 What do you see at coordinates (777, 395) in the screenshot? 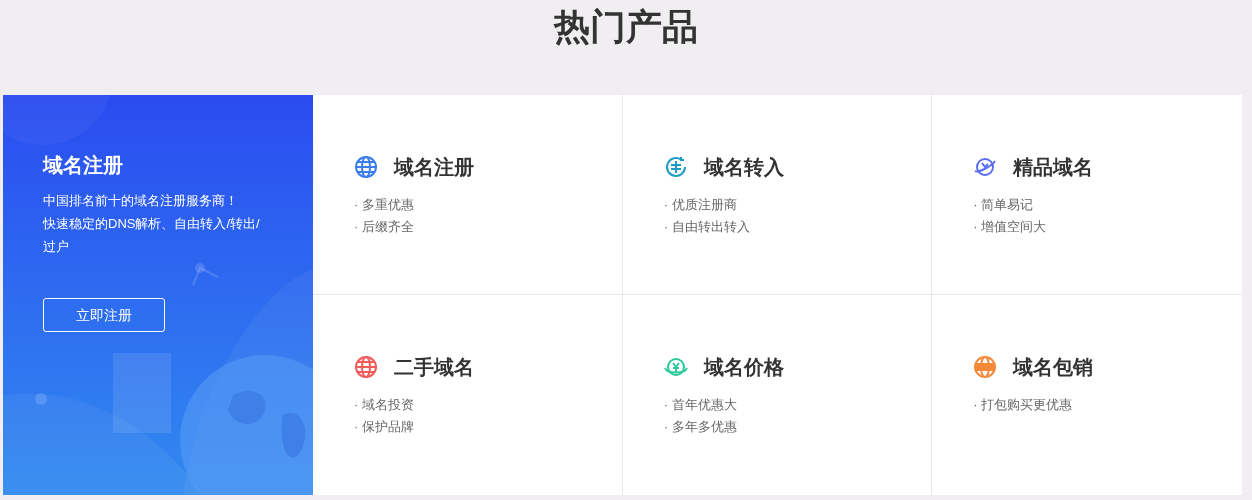
I see `product-card: 域名价格 · 首年优惠大 · 多年多优惠` at bounding box center [777, 395].